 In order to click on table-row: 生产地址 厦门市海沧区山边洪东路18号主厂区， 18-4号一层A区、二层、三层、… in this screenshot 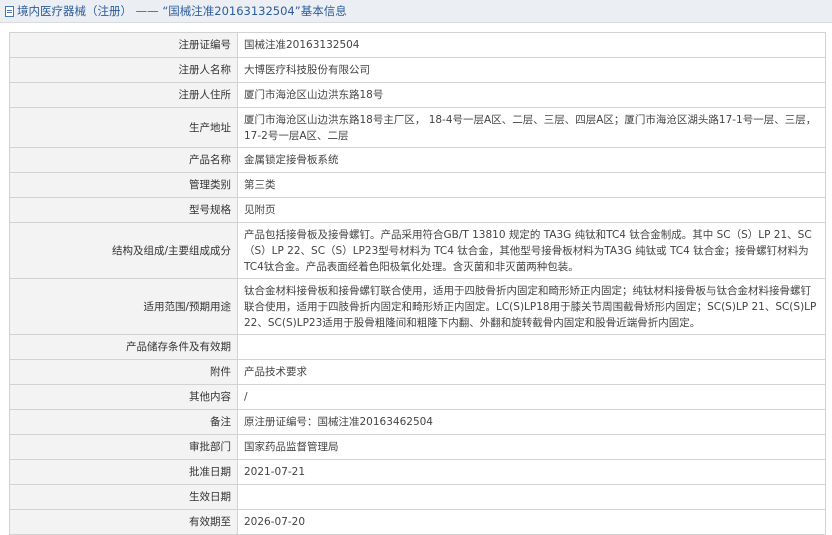, I will do `click(417, 127)`.